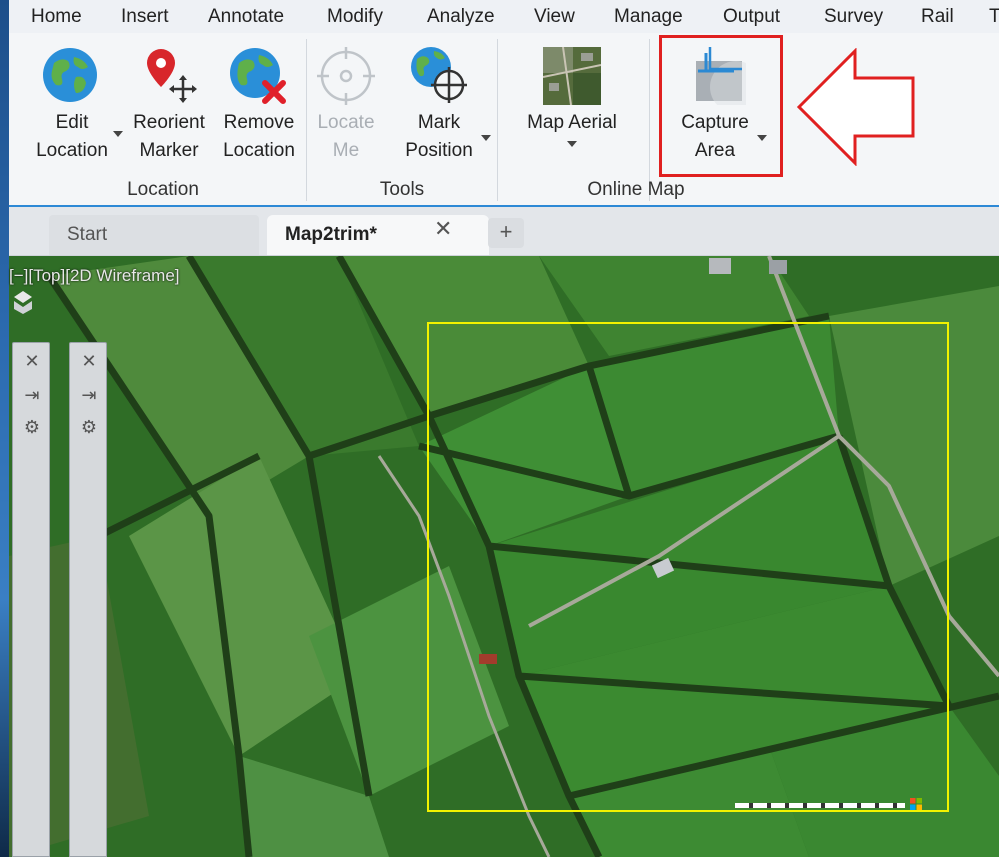 This screenshot has height=857, width=999. What do you see at coordinates (916, 804) in the screenshot?
I see `microsoft-logo-icon` at bounding box center [916, 804].